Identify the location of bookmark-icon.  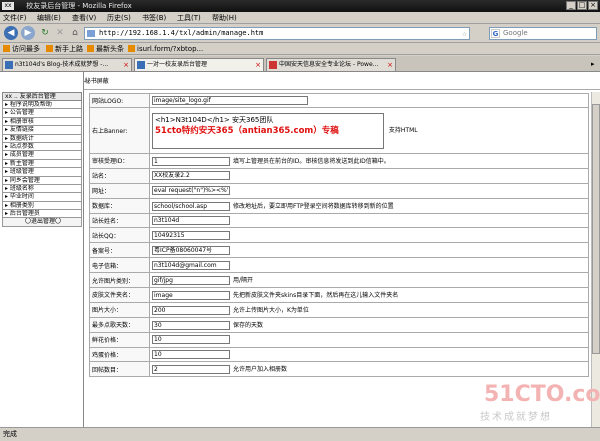
(6, 48).